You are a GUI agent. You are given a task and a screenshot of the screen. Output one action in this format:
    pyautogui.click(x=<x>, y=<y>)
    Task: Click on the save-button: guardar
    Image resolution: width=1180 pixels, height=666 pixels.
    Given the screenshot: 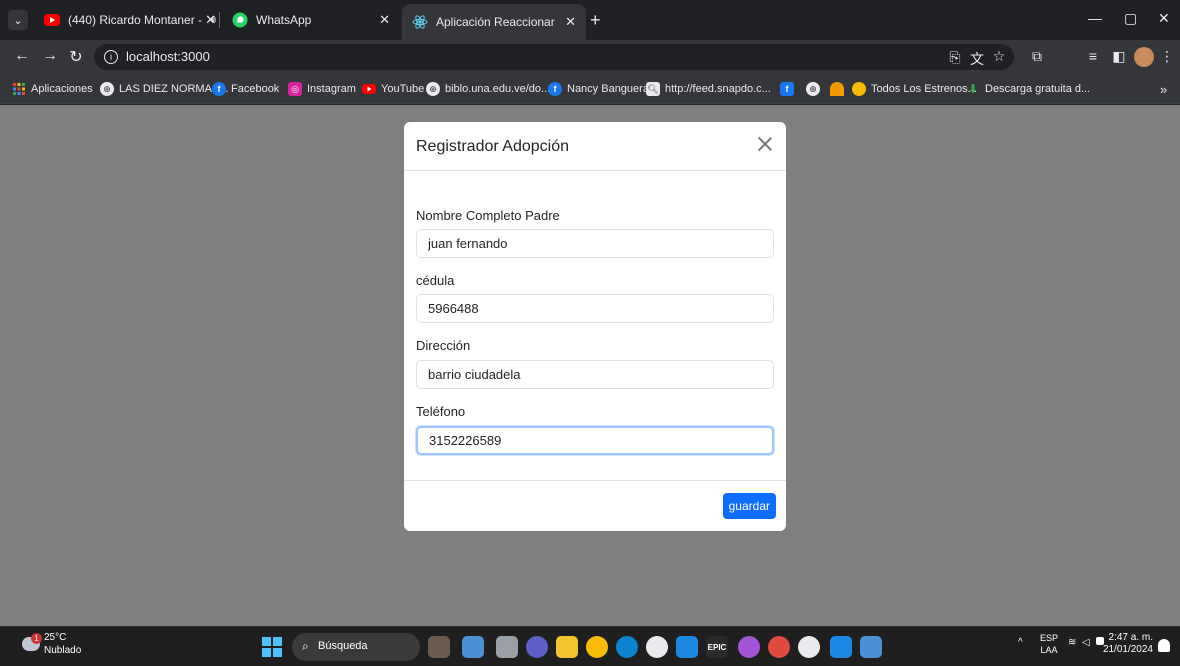 What is the action you would take?
    pyautogui.click(x=749, y=506)
    